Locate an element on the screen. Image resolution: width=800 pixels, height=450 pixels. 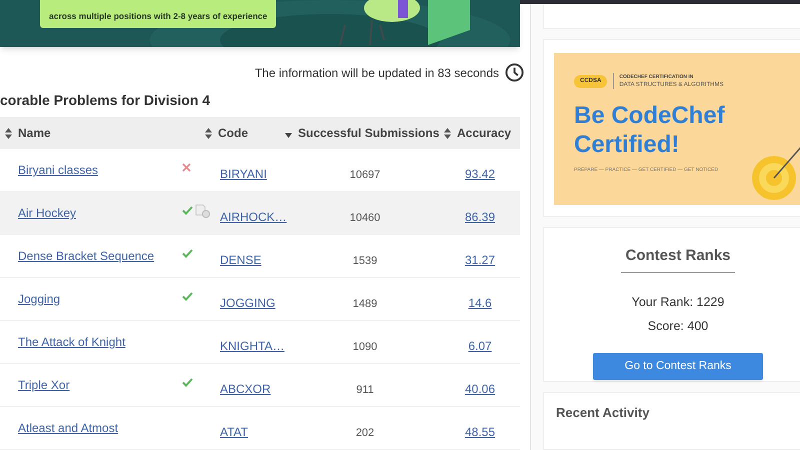
contest-ranks-button: Go to Contest Ranks is located at coordinates (678, 366).